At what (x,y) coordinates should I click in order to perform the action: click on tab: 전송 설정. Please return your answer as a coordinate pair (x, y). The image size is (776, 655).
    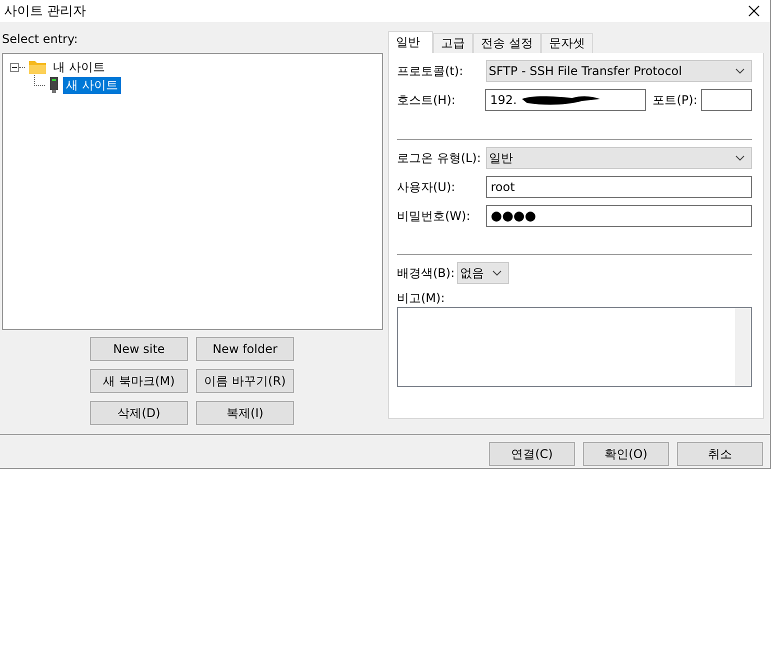
    Looking at the image, I should click on (507, 43).